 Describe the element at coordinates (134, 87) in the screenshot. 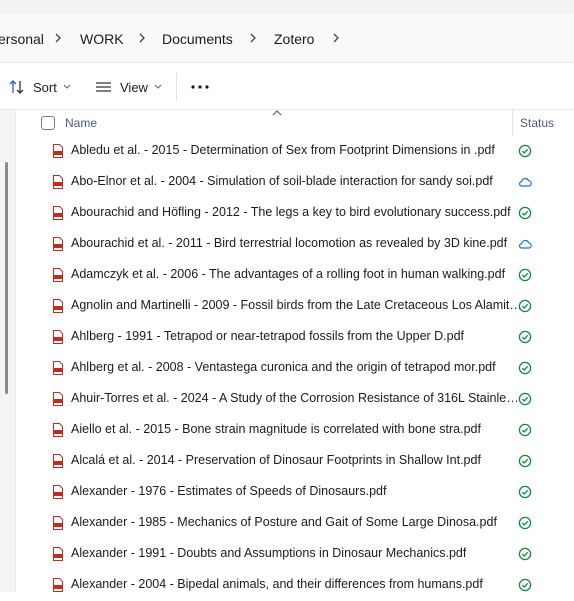

I see `view-label: View` at that location.